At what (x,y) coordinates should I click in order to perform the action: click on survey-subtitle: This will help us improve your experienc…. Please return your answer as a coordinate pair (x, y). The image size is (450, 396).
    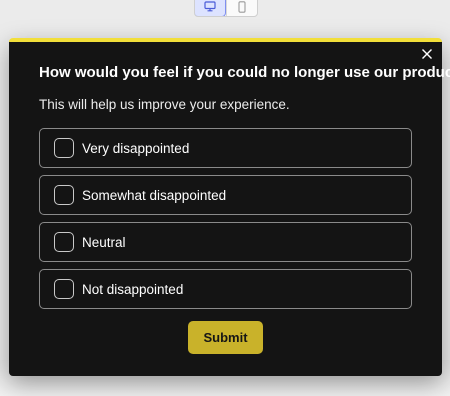
    Looking at the image, I should click on (164, 104).